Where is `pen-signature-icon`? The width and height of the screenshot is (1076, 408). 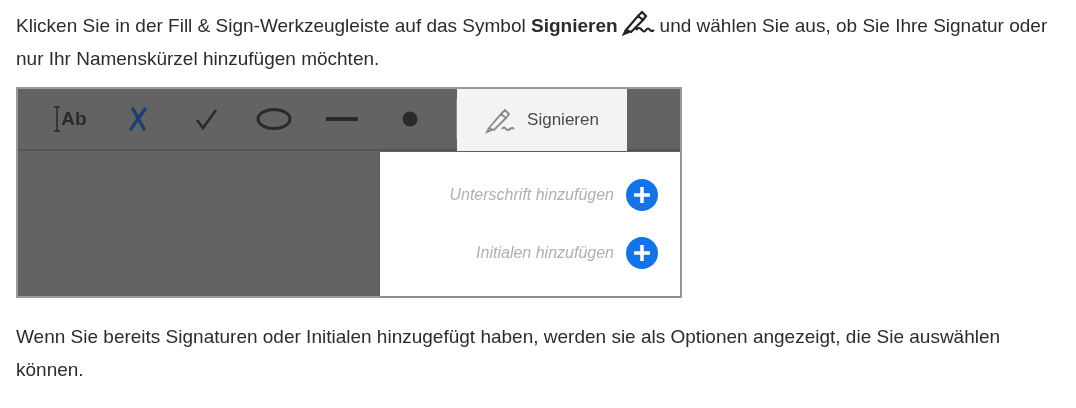
pen-signature-icon is located at coordinates (638, 23).